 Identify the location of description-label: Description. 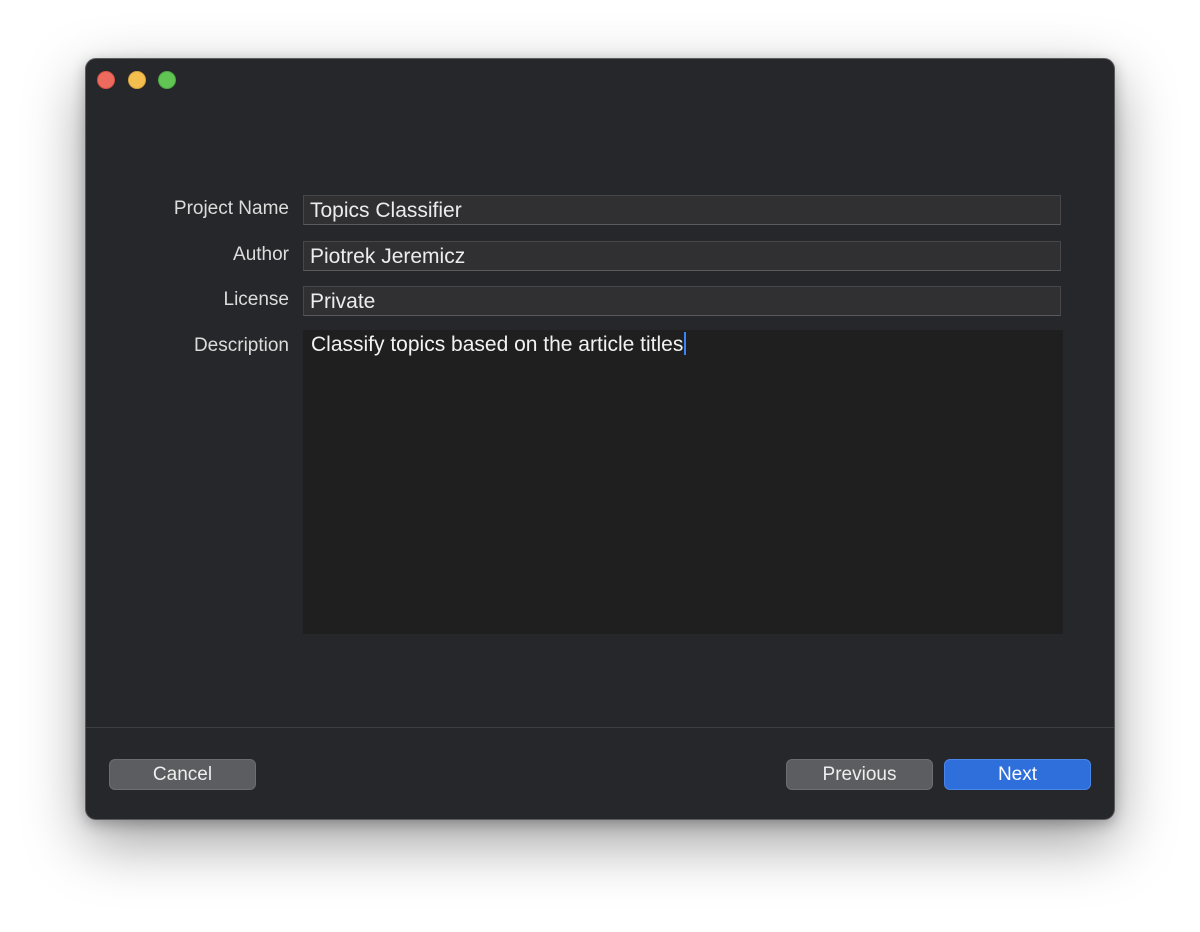
(241, 345).